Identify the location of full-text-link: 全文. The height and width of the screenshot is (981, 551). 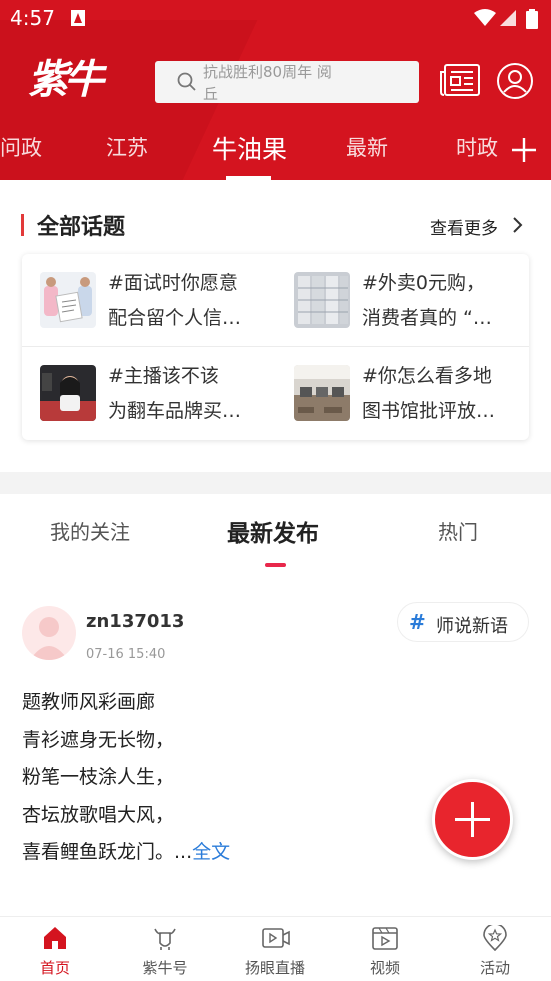
(211, 852).